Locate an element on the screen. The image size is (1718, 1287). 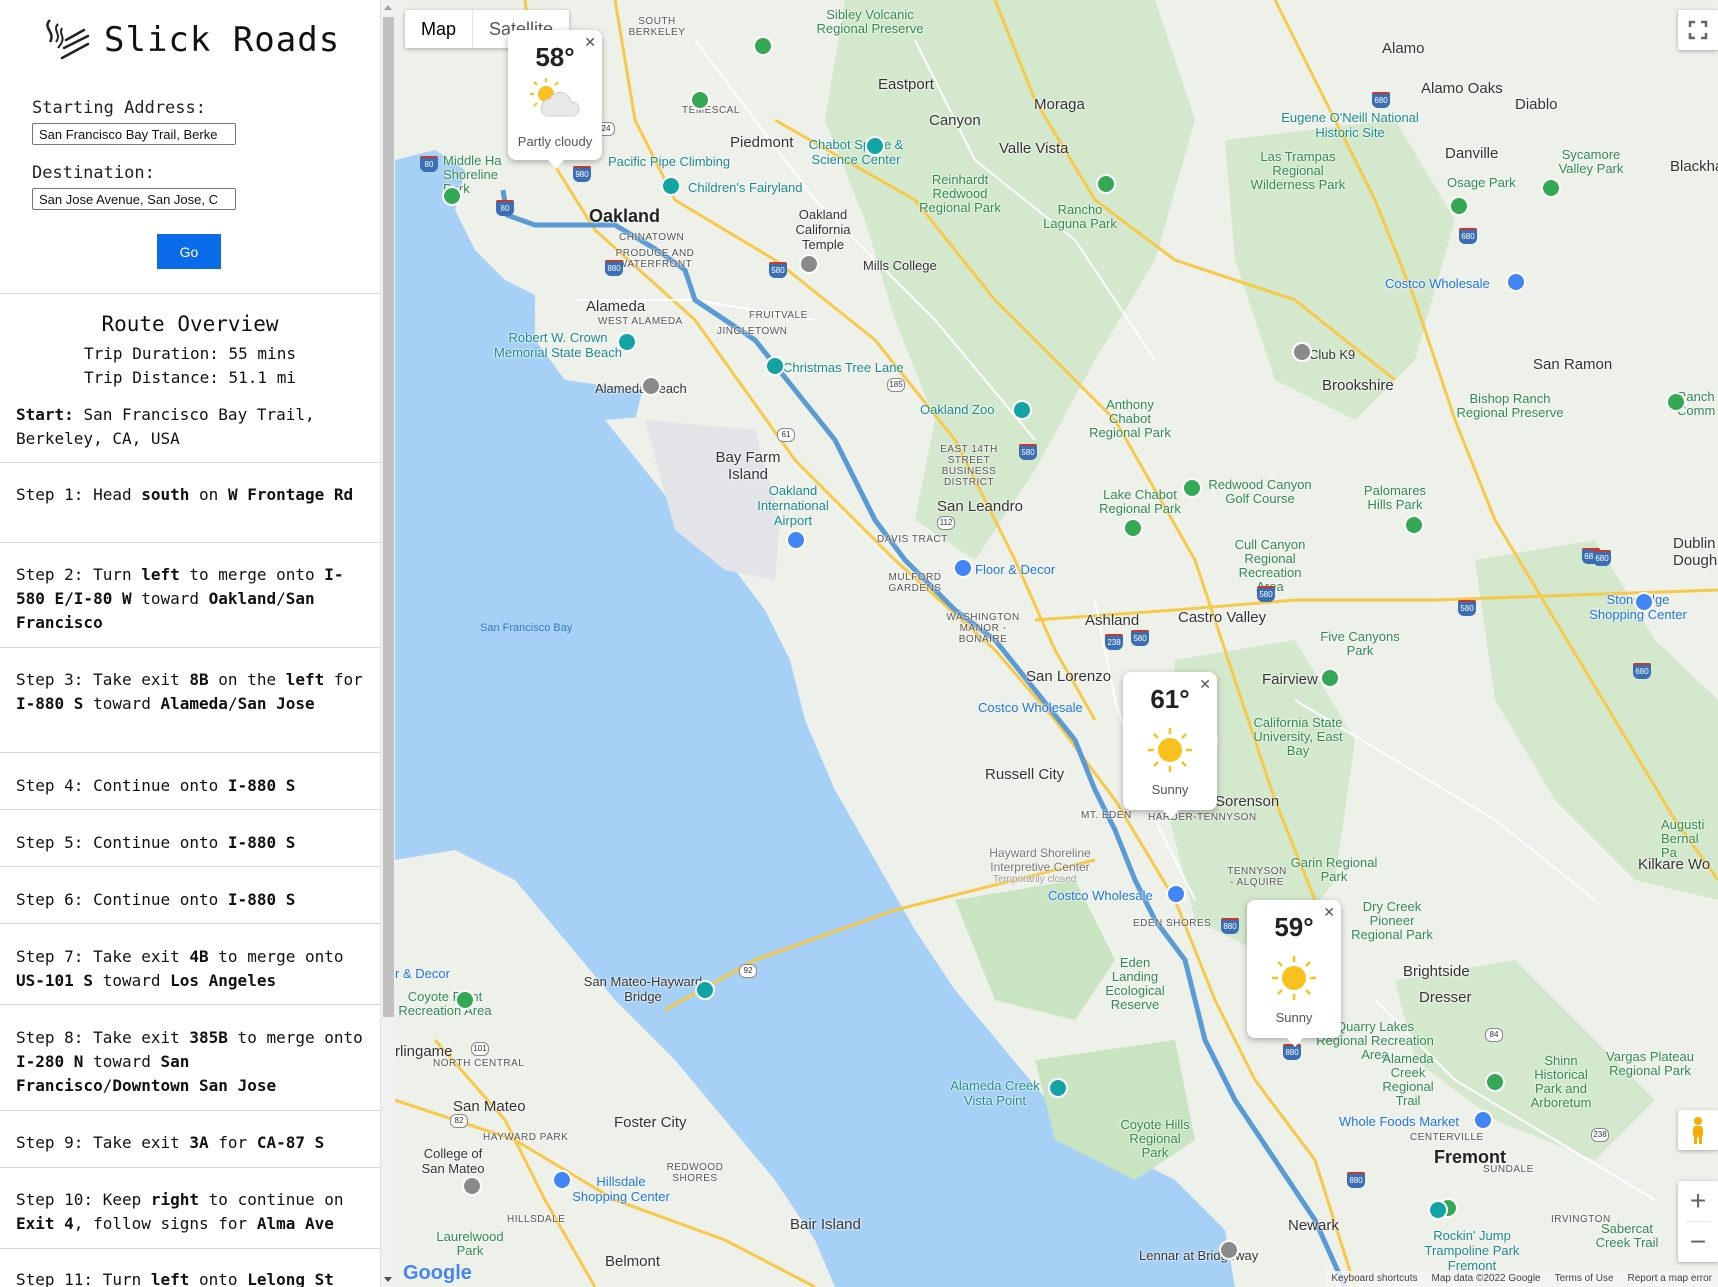
poi-vargas: Vargas Plateau Regional Park is located at coordinates (1650, 1063).